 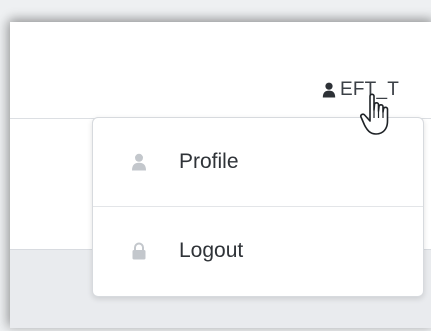 What do you see at coordinates (370, 89) in the screenshot?
I see `username-label: EFT_T` at bounding box center [370, 89].